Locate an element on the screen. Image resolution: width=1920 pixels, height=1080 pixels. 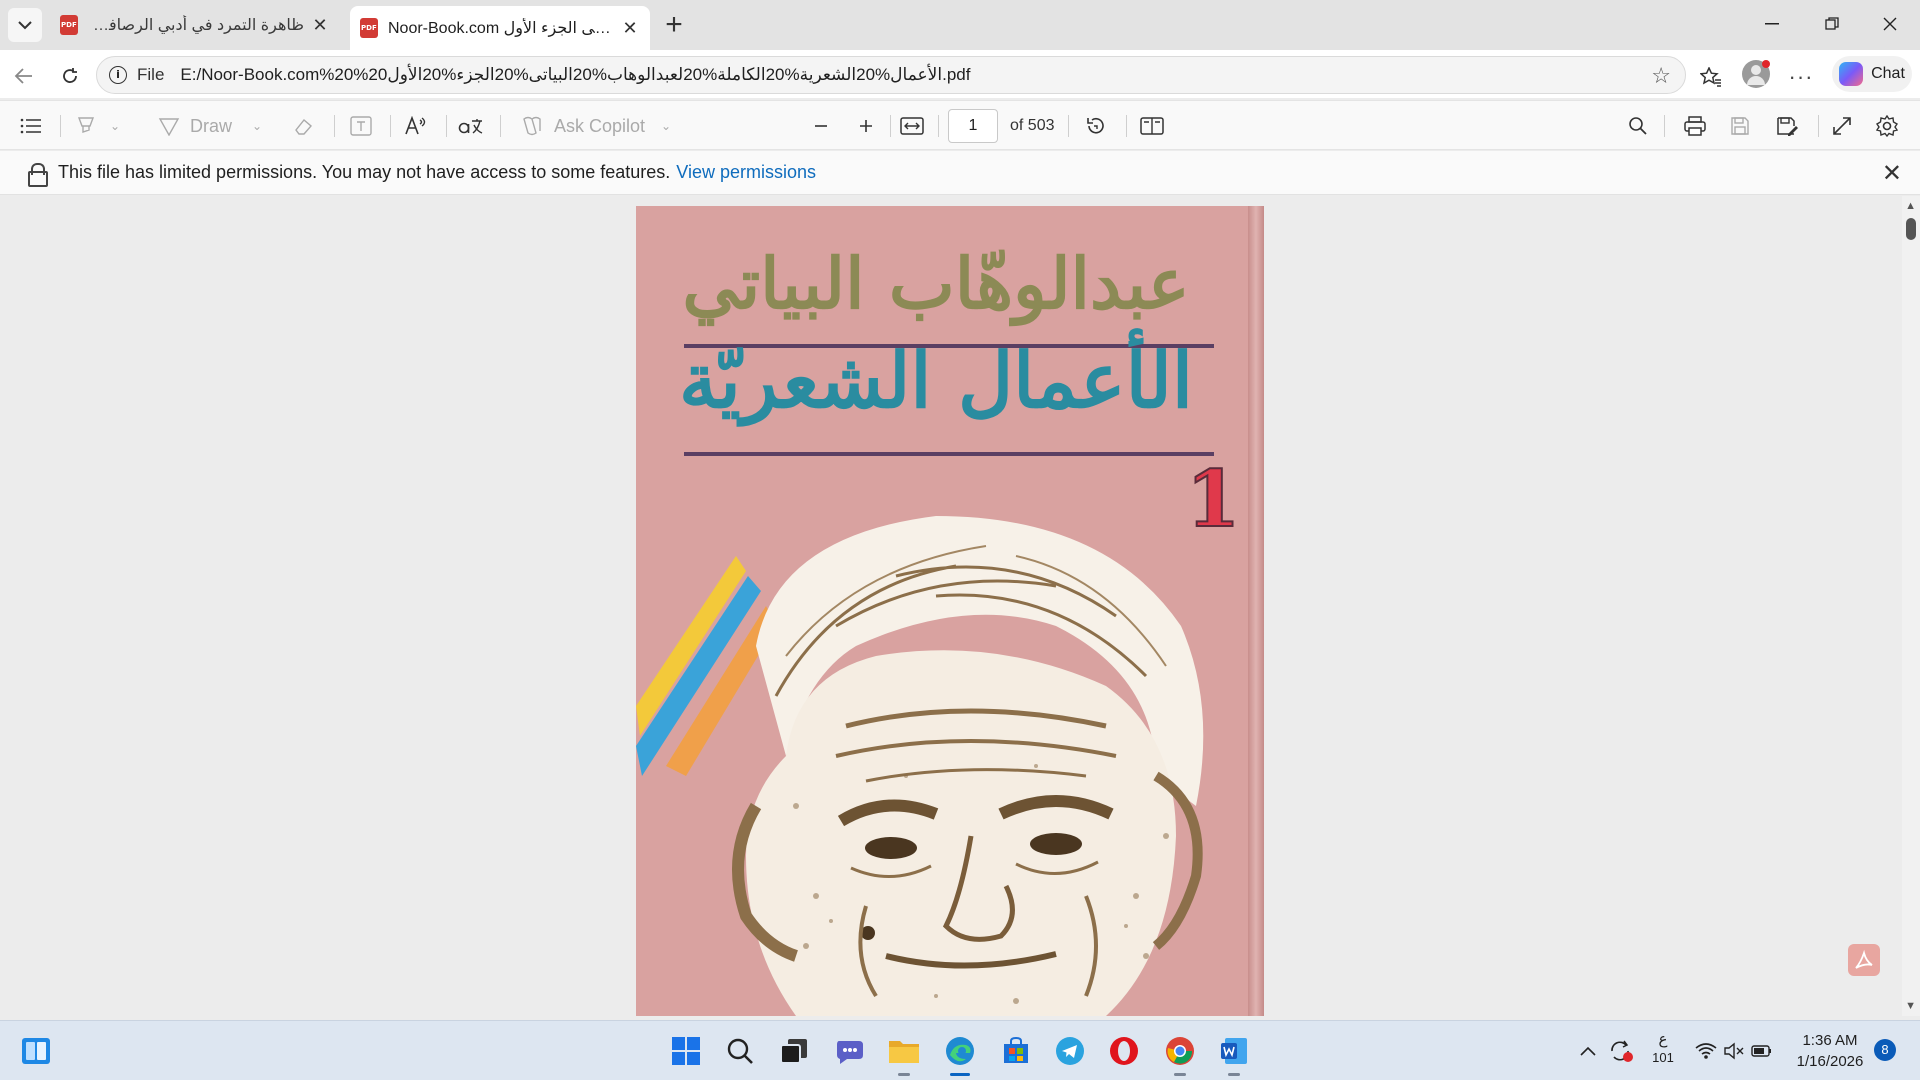
chrome-button is located at coordinates (1180, 1051).